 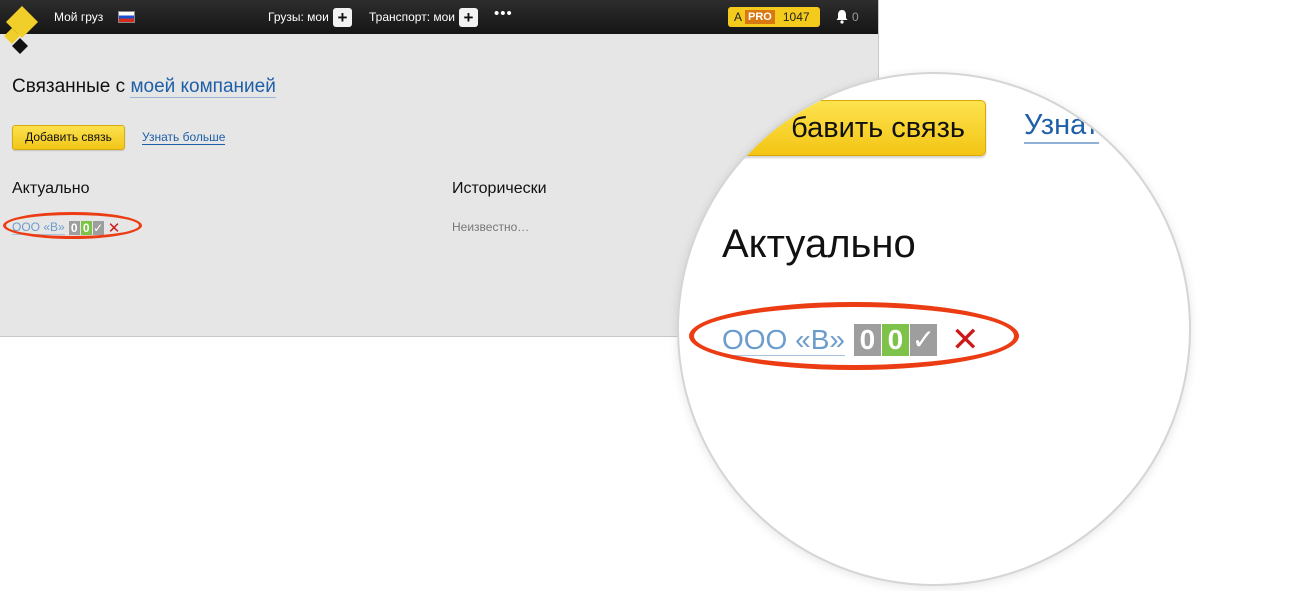 What do you see at coordinates (842, 128) in the screenshot?
I see `zoomed-add-relation-button: бавить связь` at bounding box center [842, 128].